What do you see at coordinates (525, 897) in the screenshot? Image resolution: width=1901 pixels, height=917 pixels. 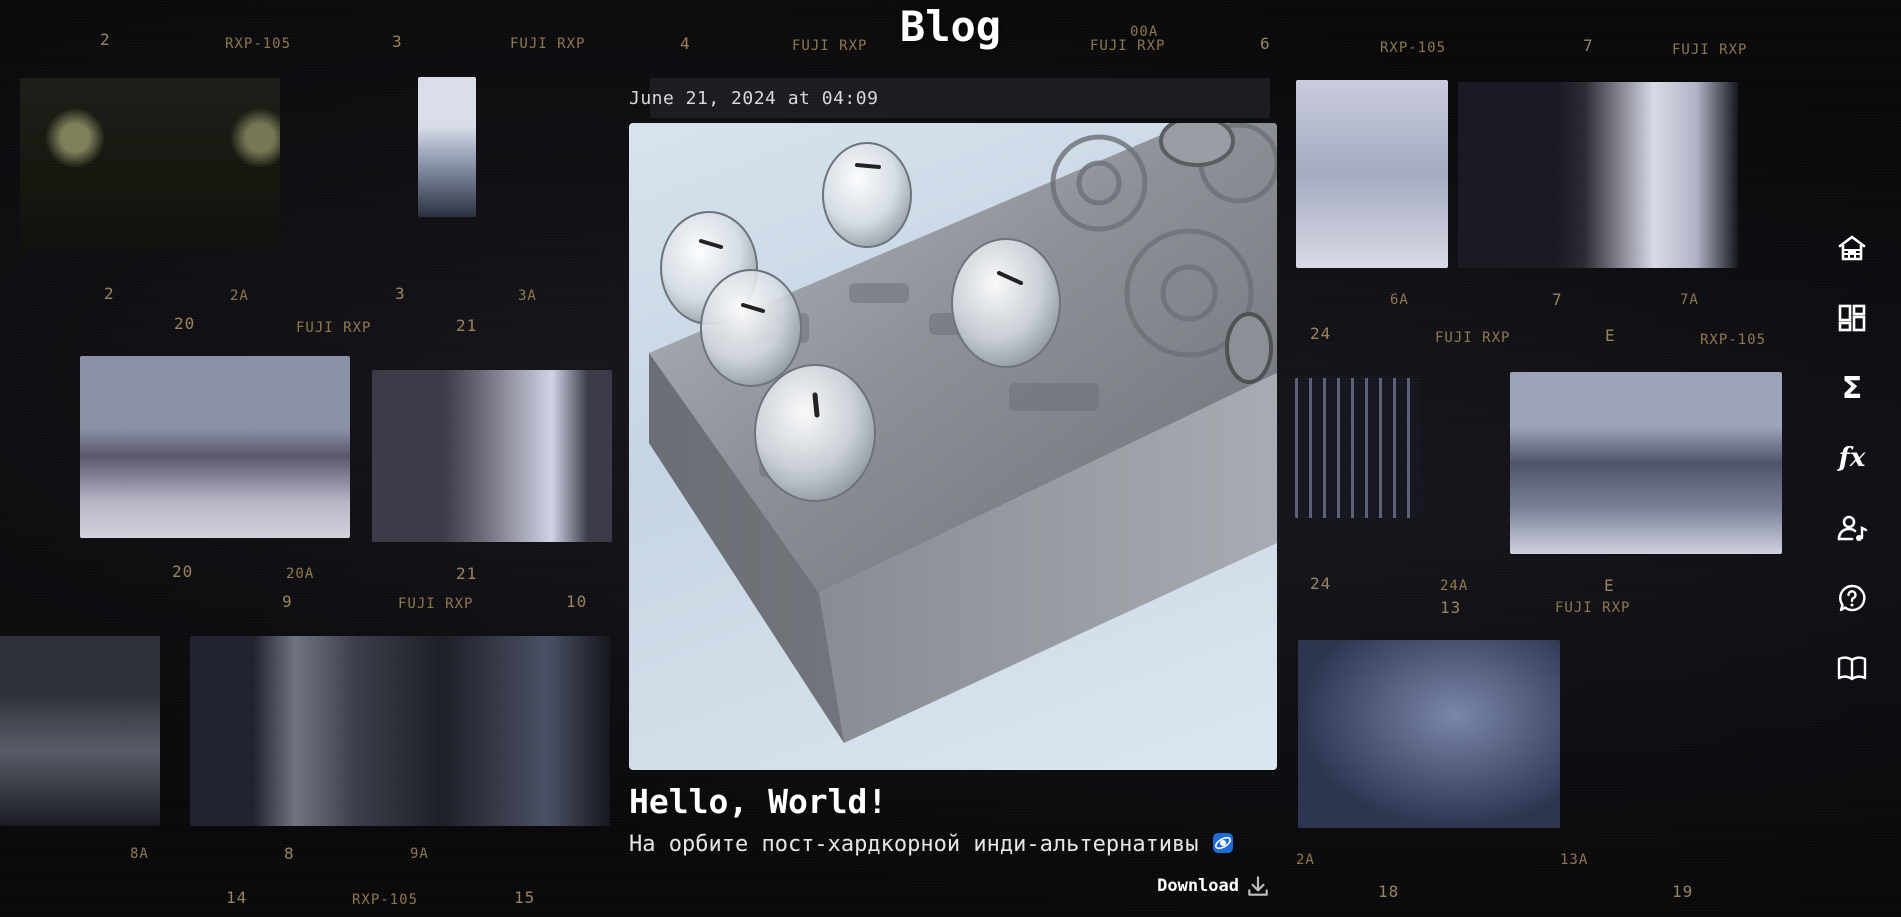 I see `film-label: 15` at bounding box center [525, 897].